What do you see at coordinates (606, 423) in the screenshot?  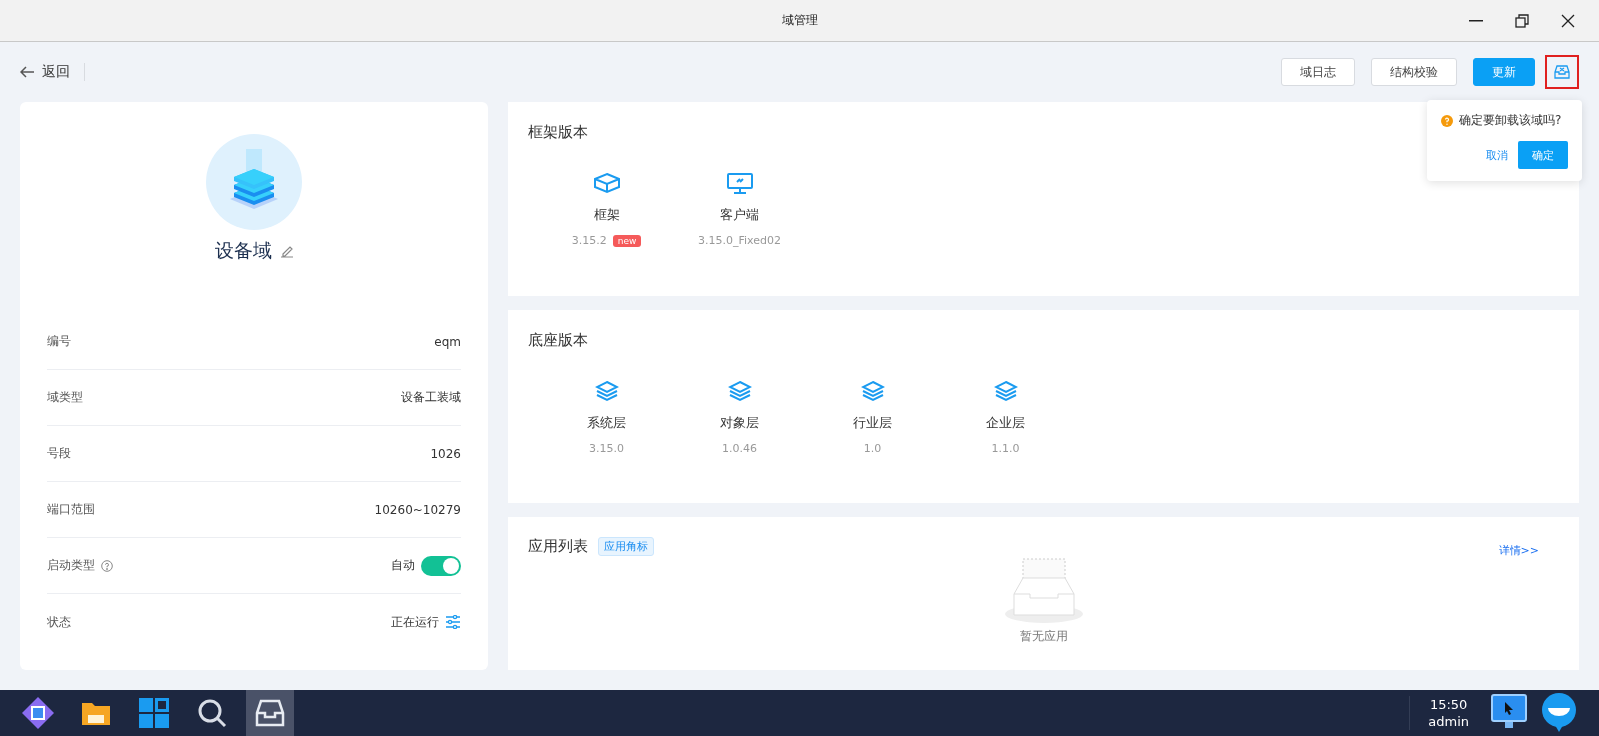 I see `layer-name: 系统层` at bounding box center [606, 423].